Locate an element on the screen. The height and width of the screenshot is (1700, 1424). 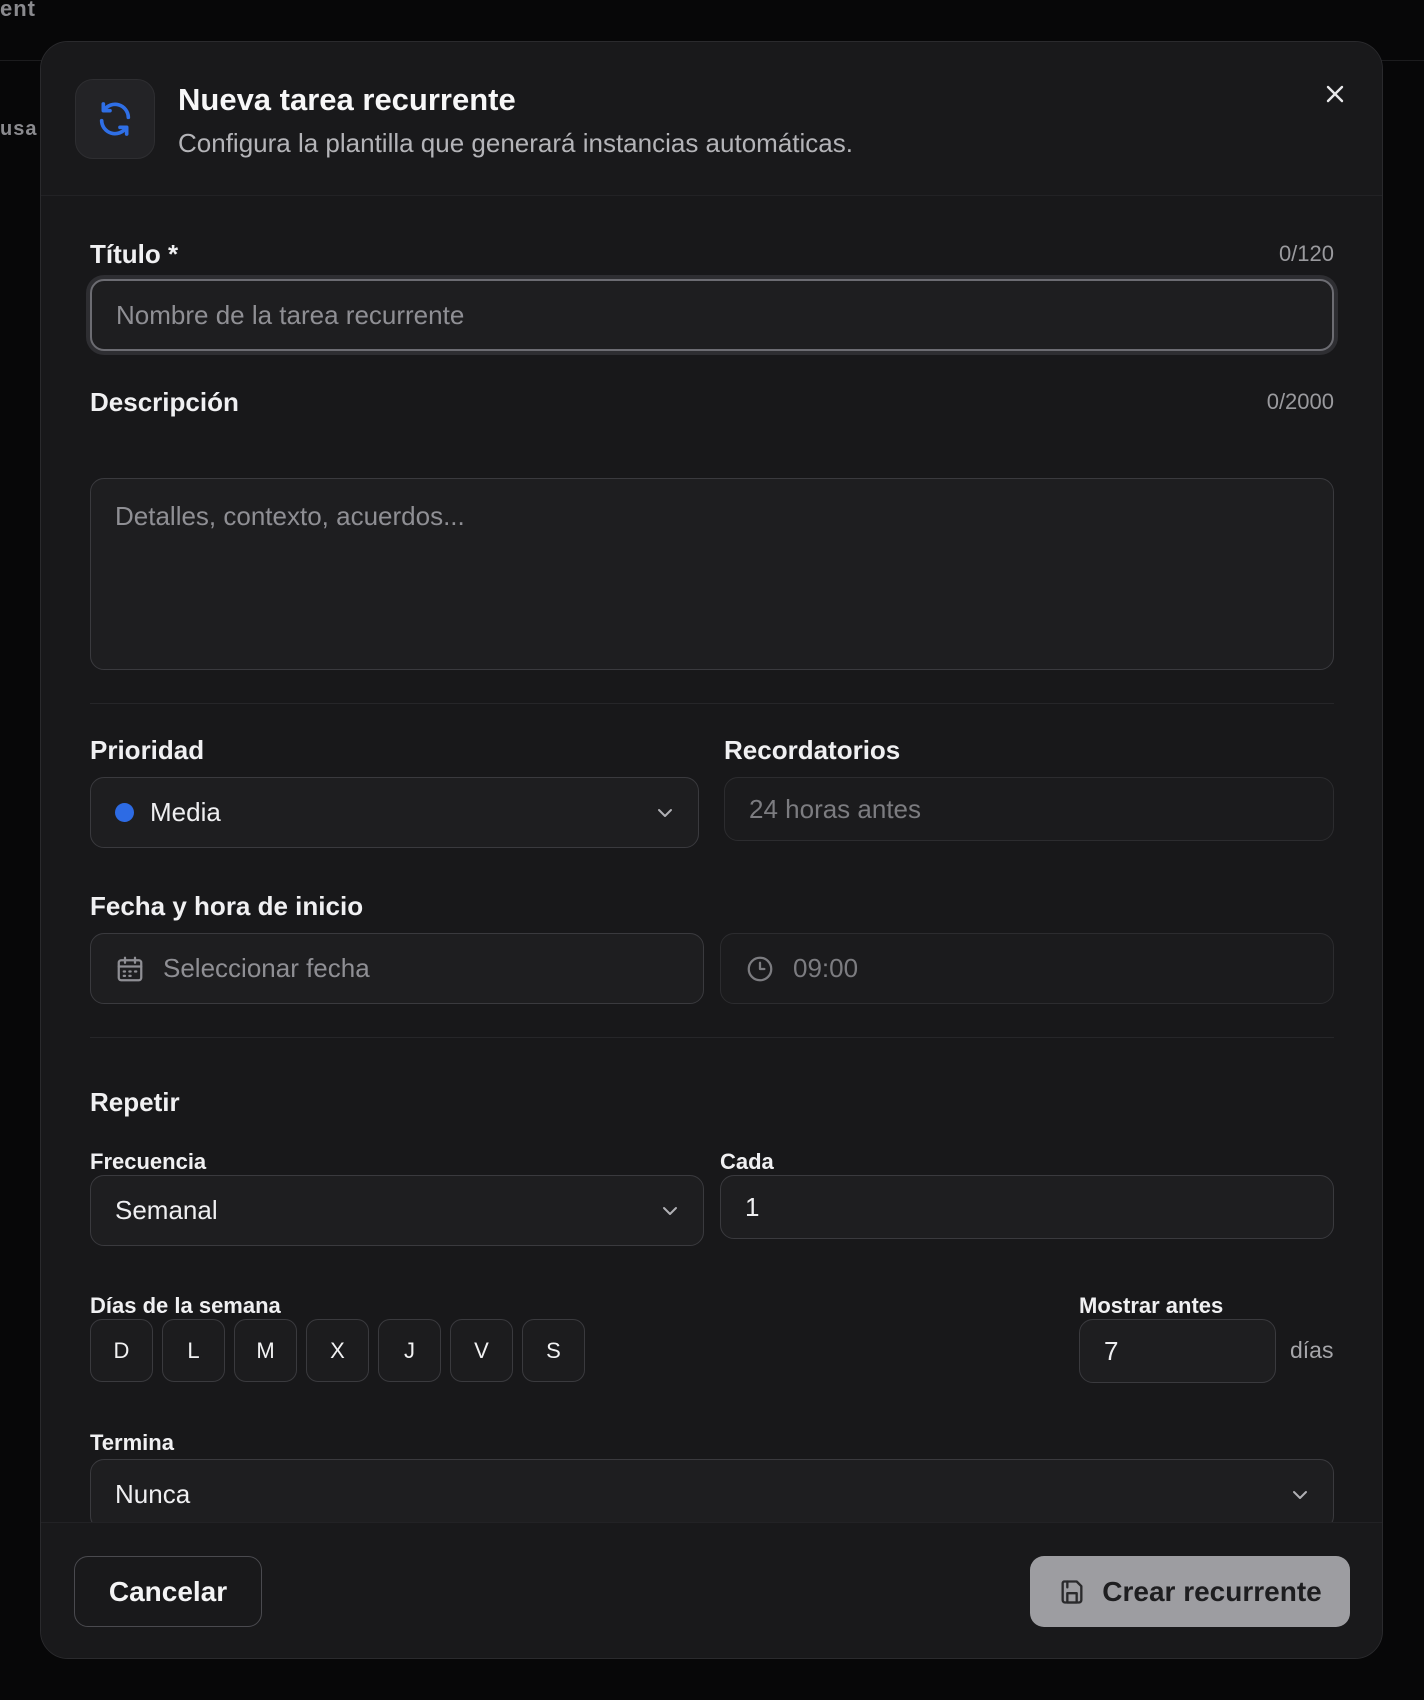
close-button is located at coordinates (1335, 94).